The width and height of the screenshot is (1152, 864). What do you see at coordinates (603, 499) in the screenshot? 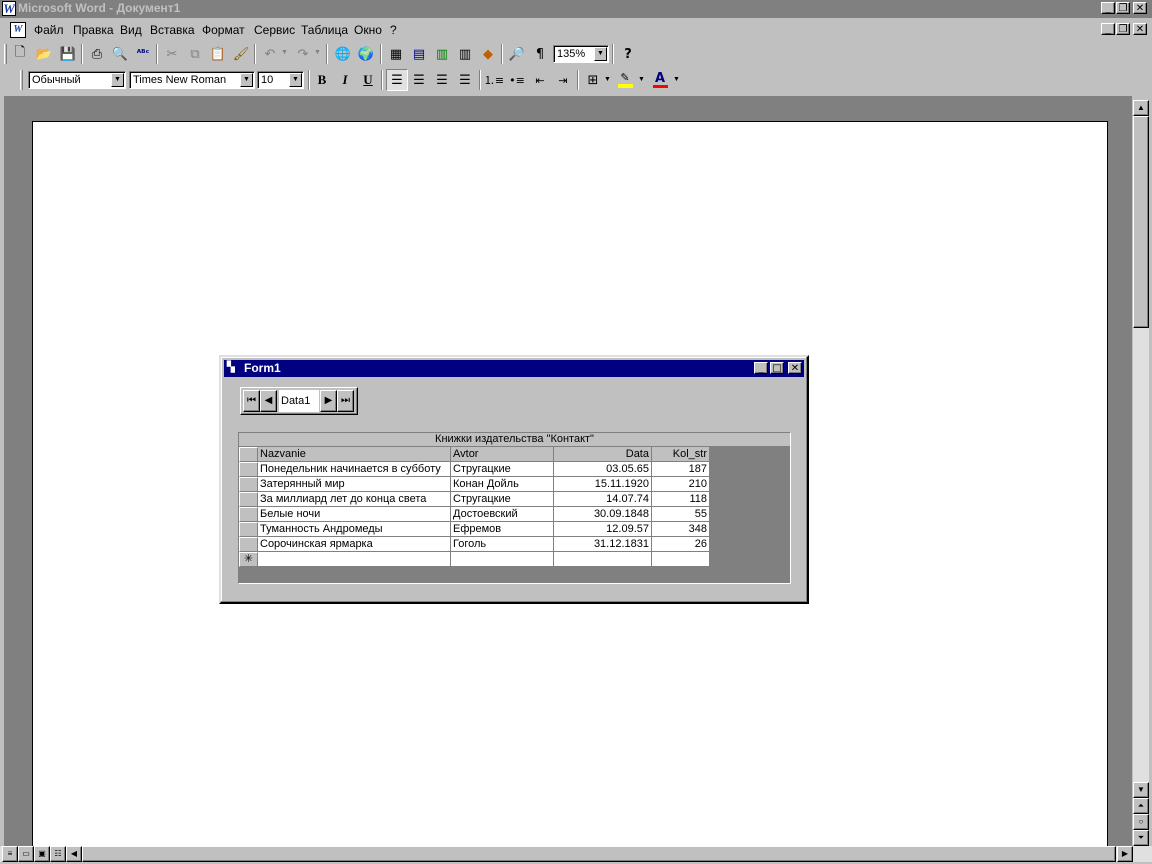
I see `cell-data: 14.07.74` at bounding box center [603, 499].